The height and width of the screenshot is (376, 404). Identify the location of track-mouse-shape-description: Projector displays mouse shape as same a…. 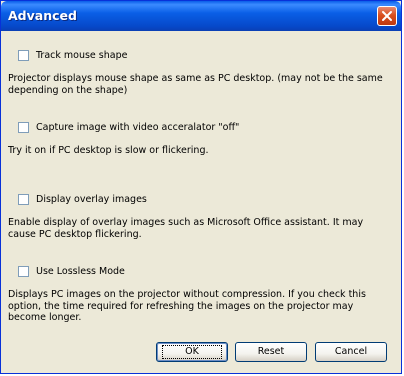
(195, 84).